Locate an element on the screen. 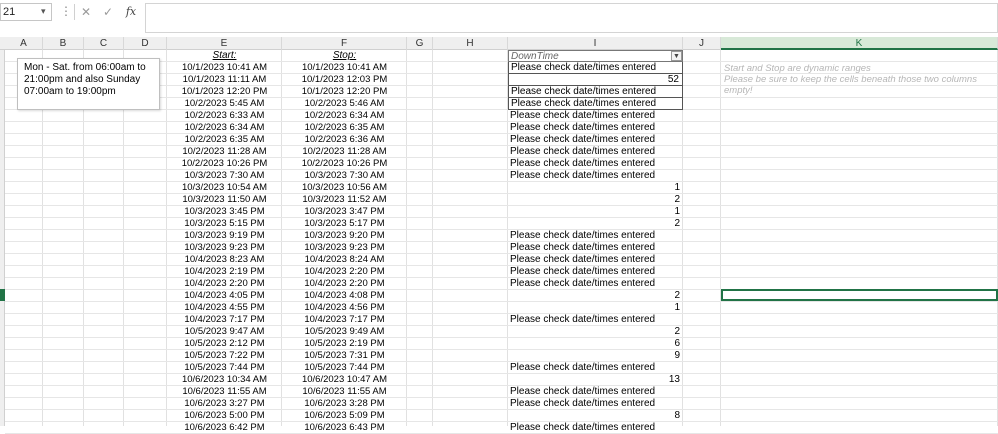 The width and height of the screenshot is (998, 434). stop-cell: 10/5/2023 7:44 PM is located at coordinates (344, 368).